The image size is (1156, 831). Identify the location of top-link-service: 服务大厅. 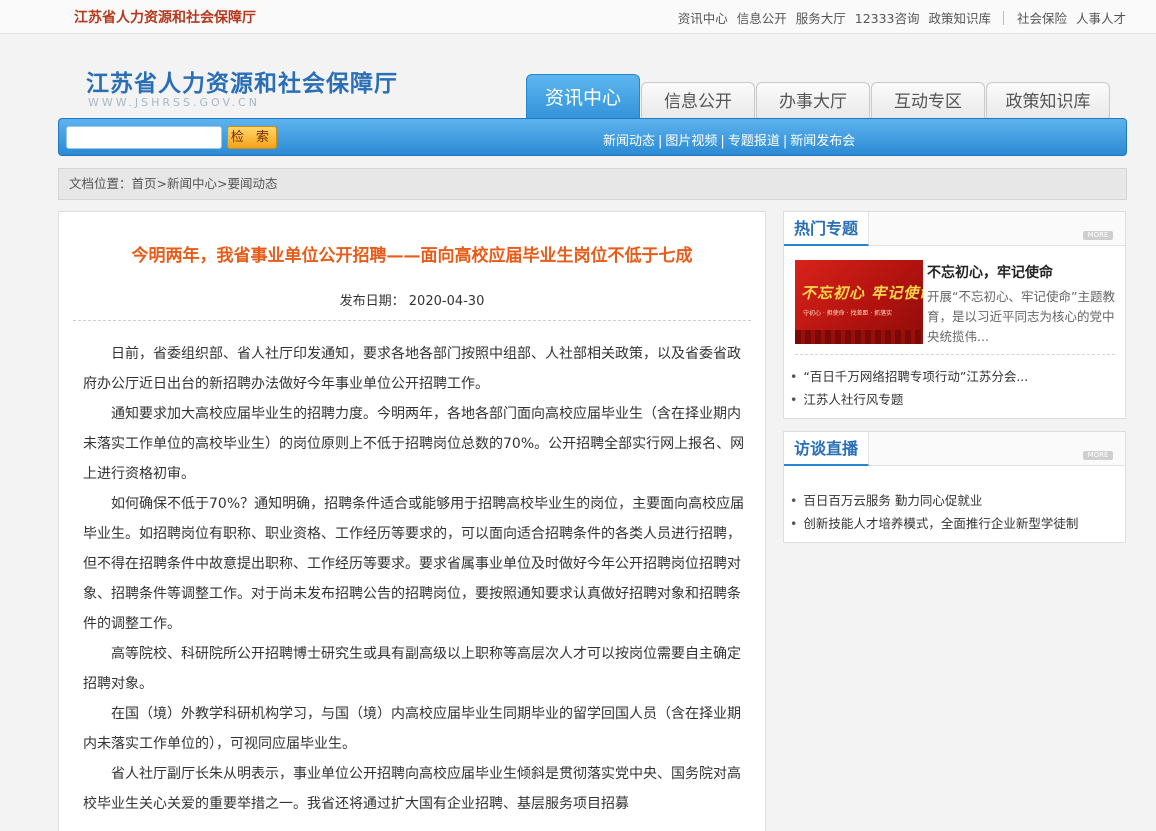
(821, 18).